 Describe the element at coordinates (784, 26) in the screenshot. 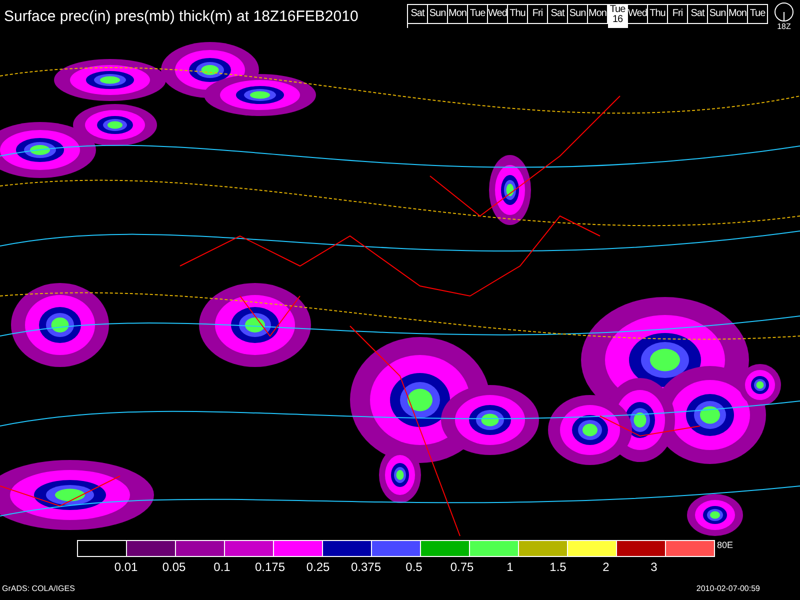

I see `clock-label: 18Z` at that location.